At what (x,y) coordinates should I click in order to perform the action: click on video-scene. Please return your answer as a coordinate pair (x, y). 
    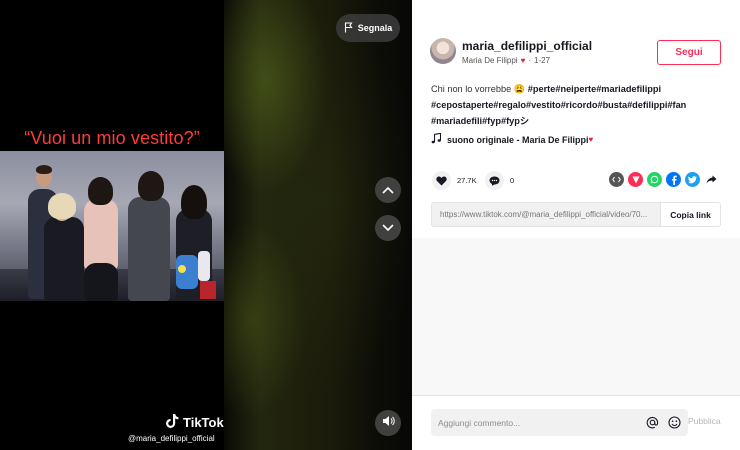
    Looking at the image, I should click on (112, 226).